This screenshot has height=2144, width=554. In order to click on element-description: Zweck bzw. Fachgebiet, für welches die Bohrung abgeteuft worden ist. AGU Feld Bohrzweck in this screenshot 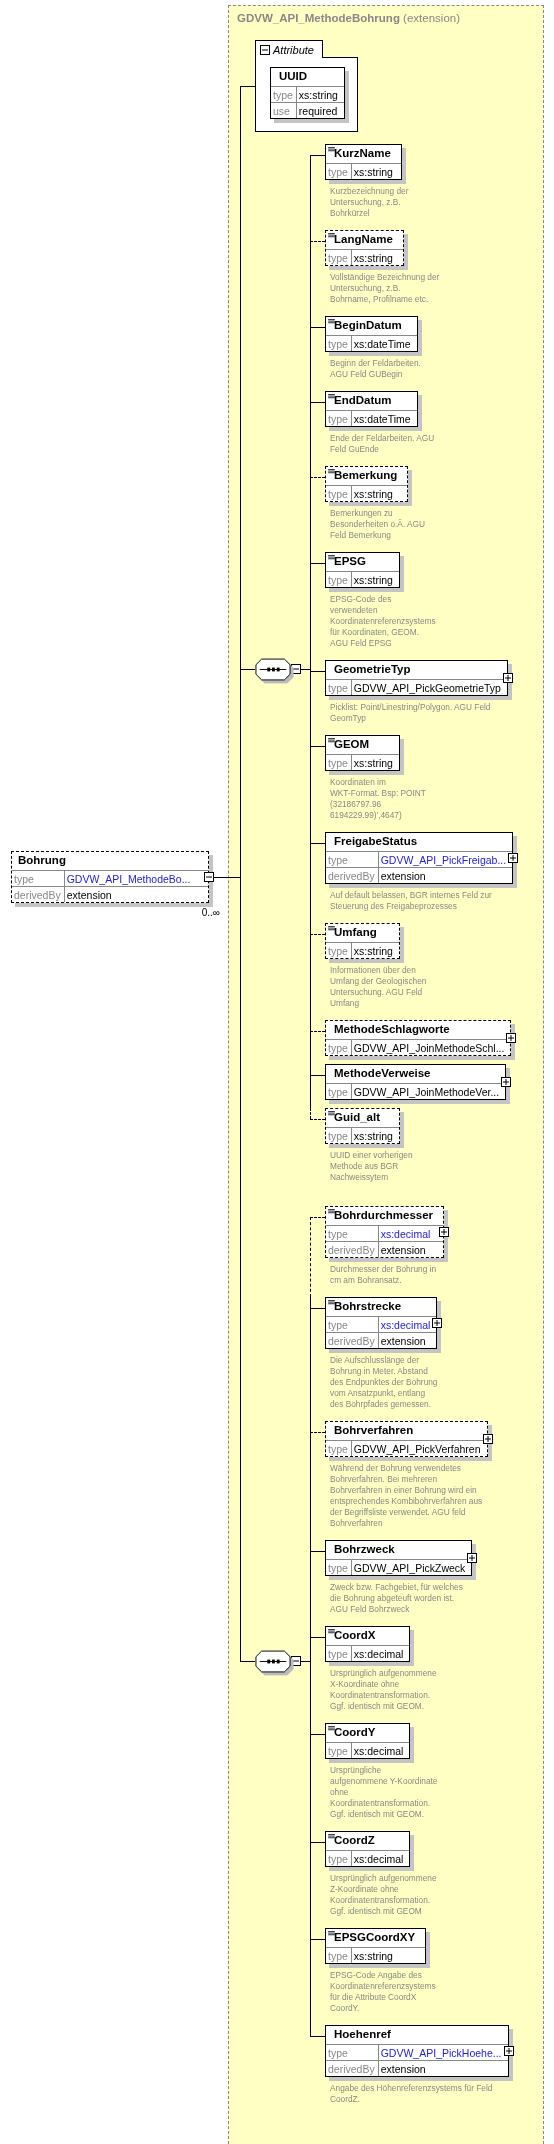, I will do `click(397, 1598)`.